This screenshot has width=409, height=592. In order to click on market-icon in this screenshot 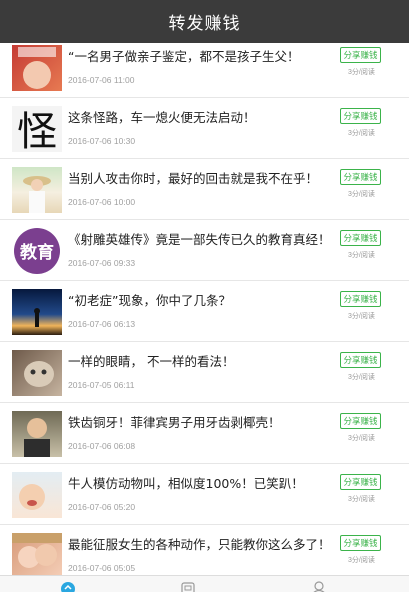, I will do `click(188, 585)`.